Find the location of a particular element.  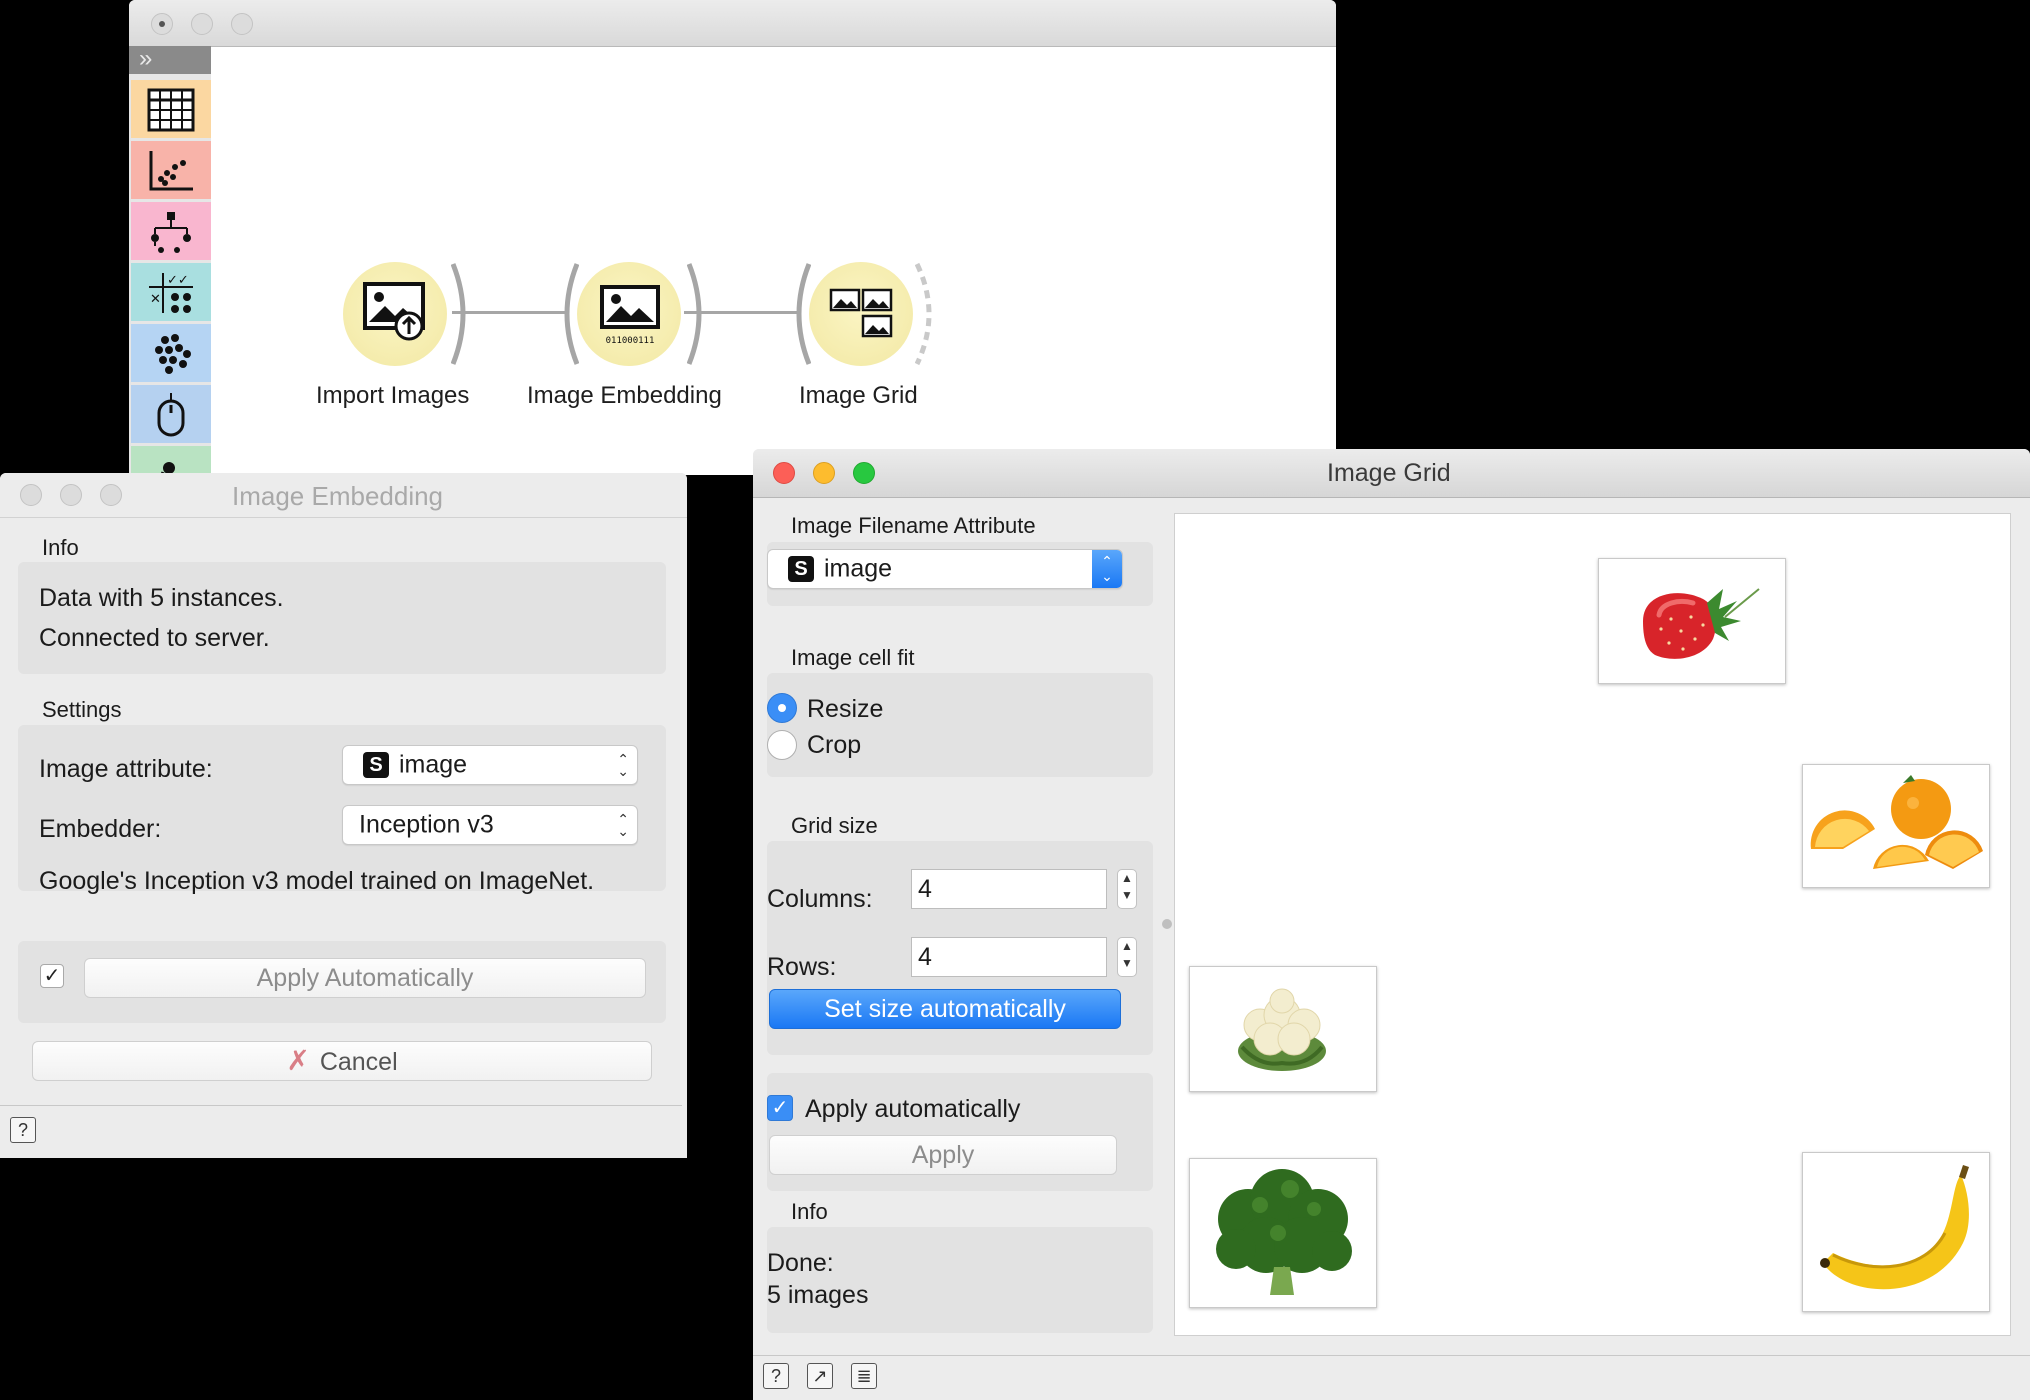

rows-input: 4 is located at coordinates (1009, 957).